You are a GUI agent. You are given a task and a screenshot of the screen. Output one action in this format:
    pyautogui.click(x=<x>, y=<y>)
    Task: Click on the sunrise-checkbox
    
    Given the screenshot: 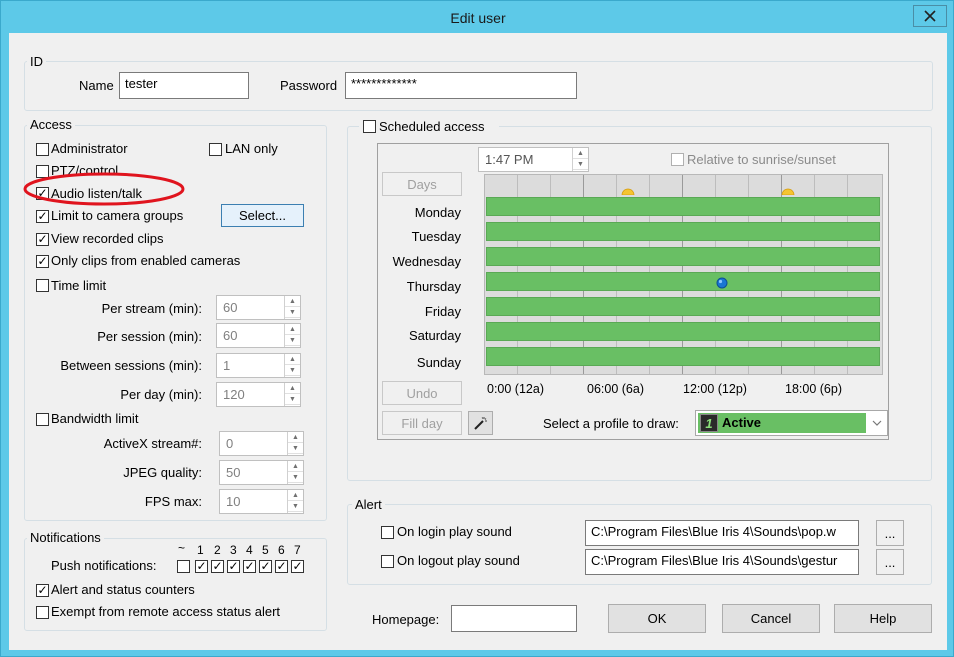 What is the action you would take?
    pyautogui.click(x=677, y=159)
    